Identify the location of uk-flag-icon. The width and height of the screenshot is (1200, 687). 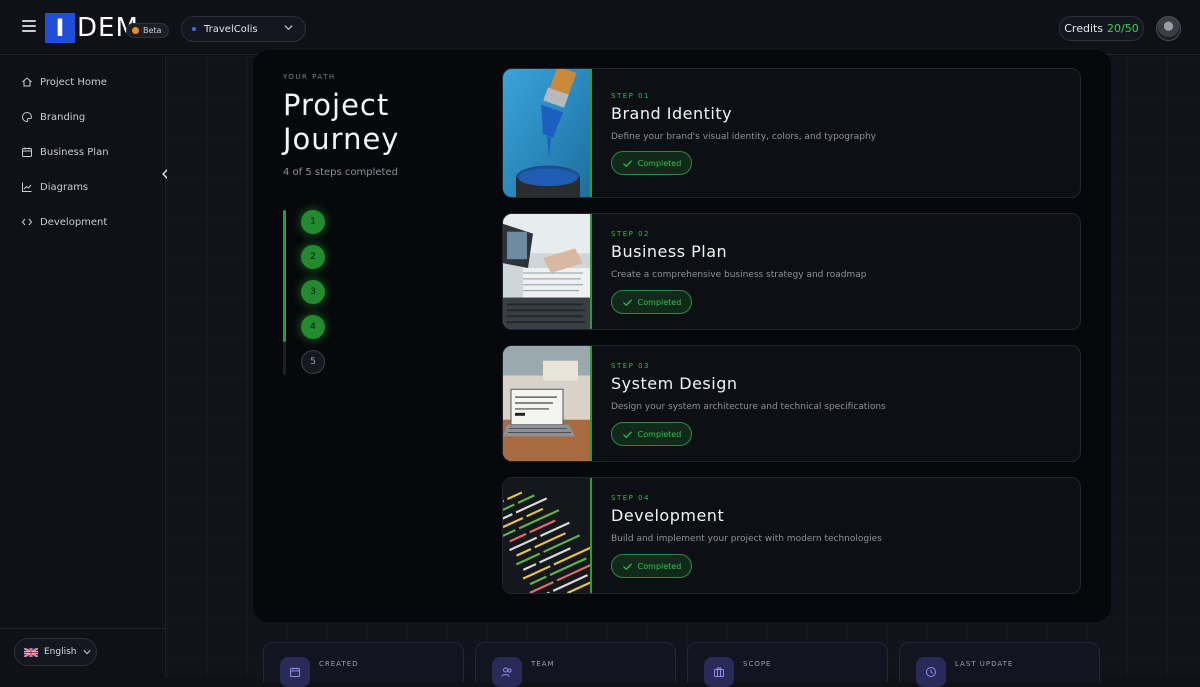
(31, 652).